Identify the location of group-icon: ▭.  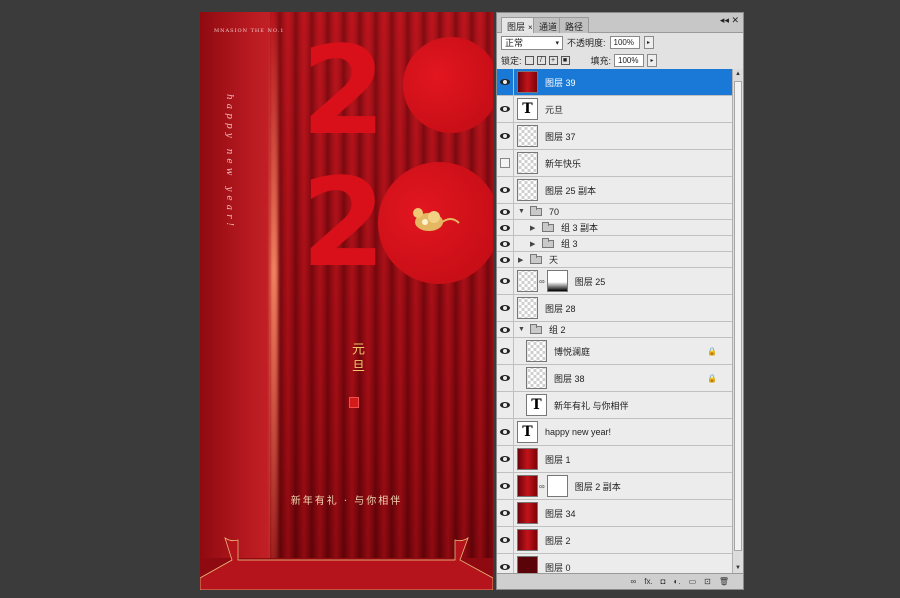
(693, 581).